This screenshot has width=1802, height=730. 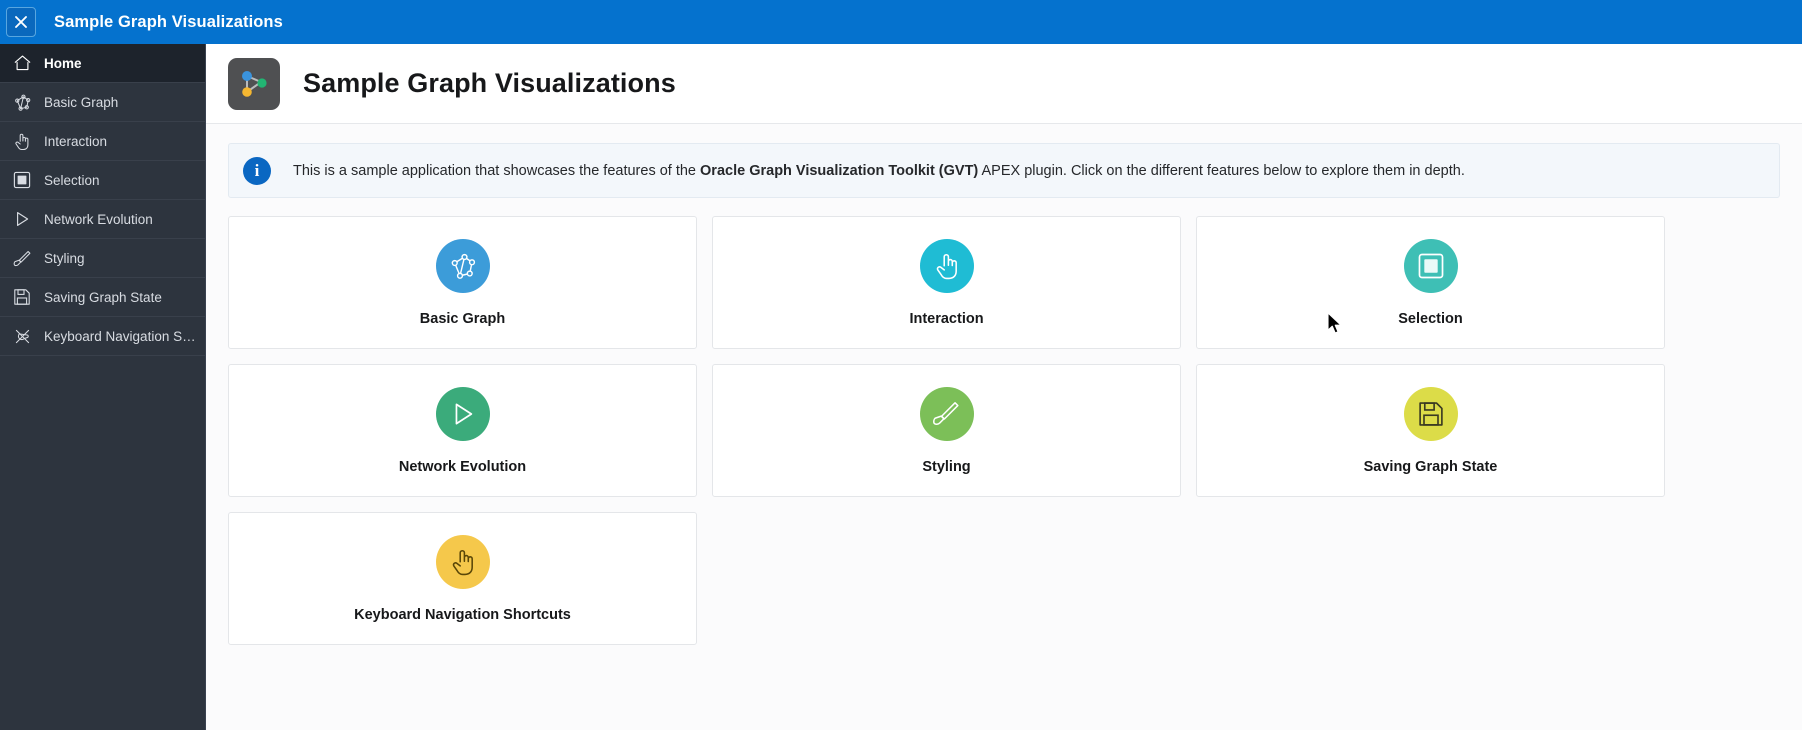 I want to click on sidebar-item-basic-graph: Basic Graph, so click(x=102, y=102).